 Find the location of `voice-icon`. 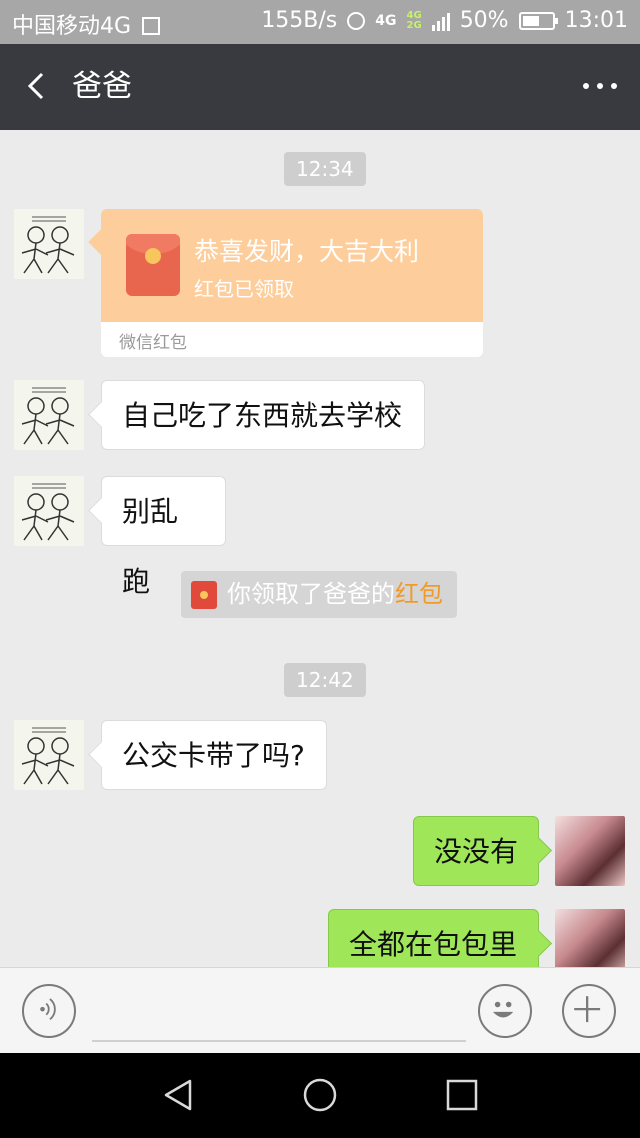

voice-icon is located at coordinates (48, 1009).